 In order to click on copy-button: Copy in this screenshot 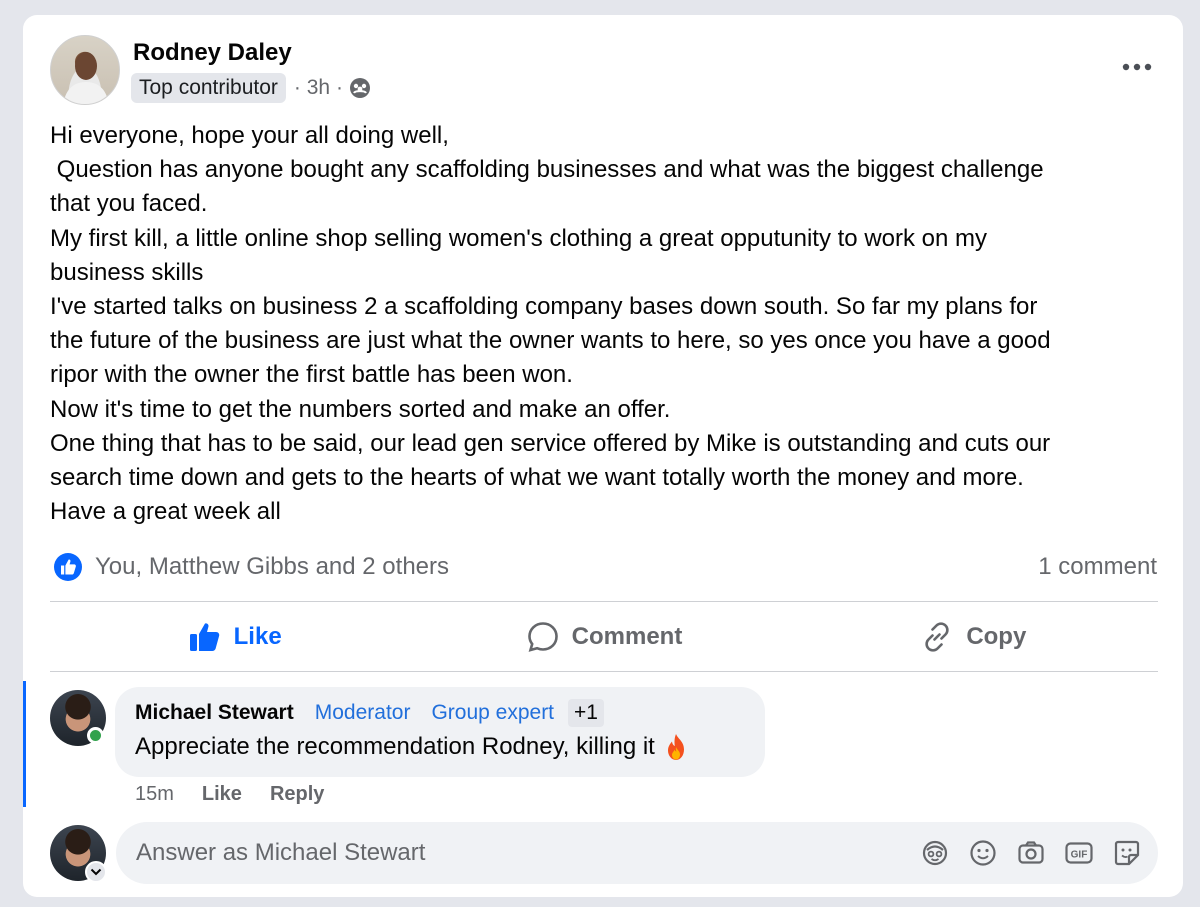, I will do `click(973, 637)`.